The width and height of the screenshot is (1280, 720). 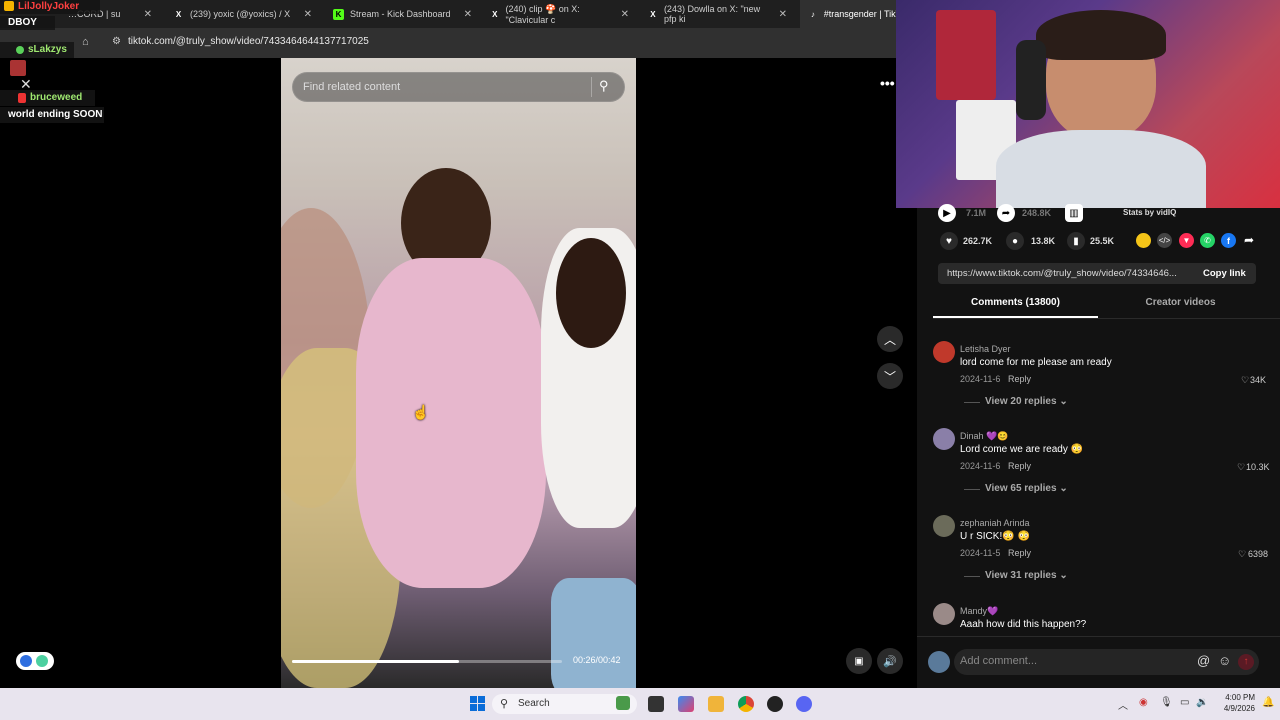 What do you see at coordinates (1186, 240) in the screenshot?
I see `send-icon: ▼` at bounding box center [1186, 240].